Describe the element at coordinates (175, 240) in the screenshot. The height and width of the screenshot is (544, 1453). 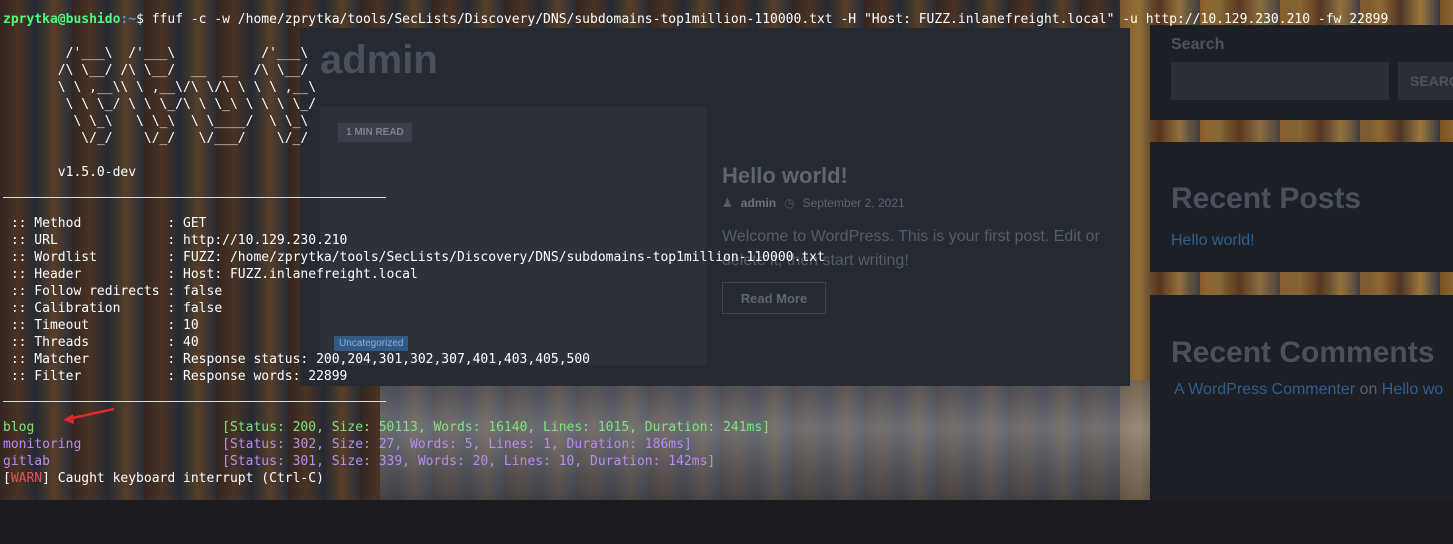
I see `config-line: :: URL : http://10.129.230.210` at that location.